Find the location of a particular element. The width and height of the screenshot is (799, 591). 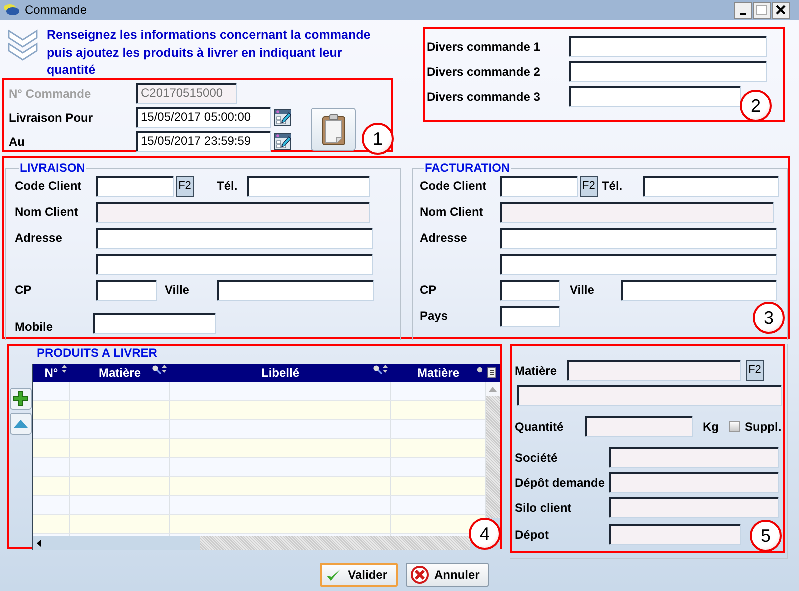

field-label: Mobile is located at coordinates (34, 327).